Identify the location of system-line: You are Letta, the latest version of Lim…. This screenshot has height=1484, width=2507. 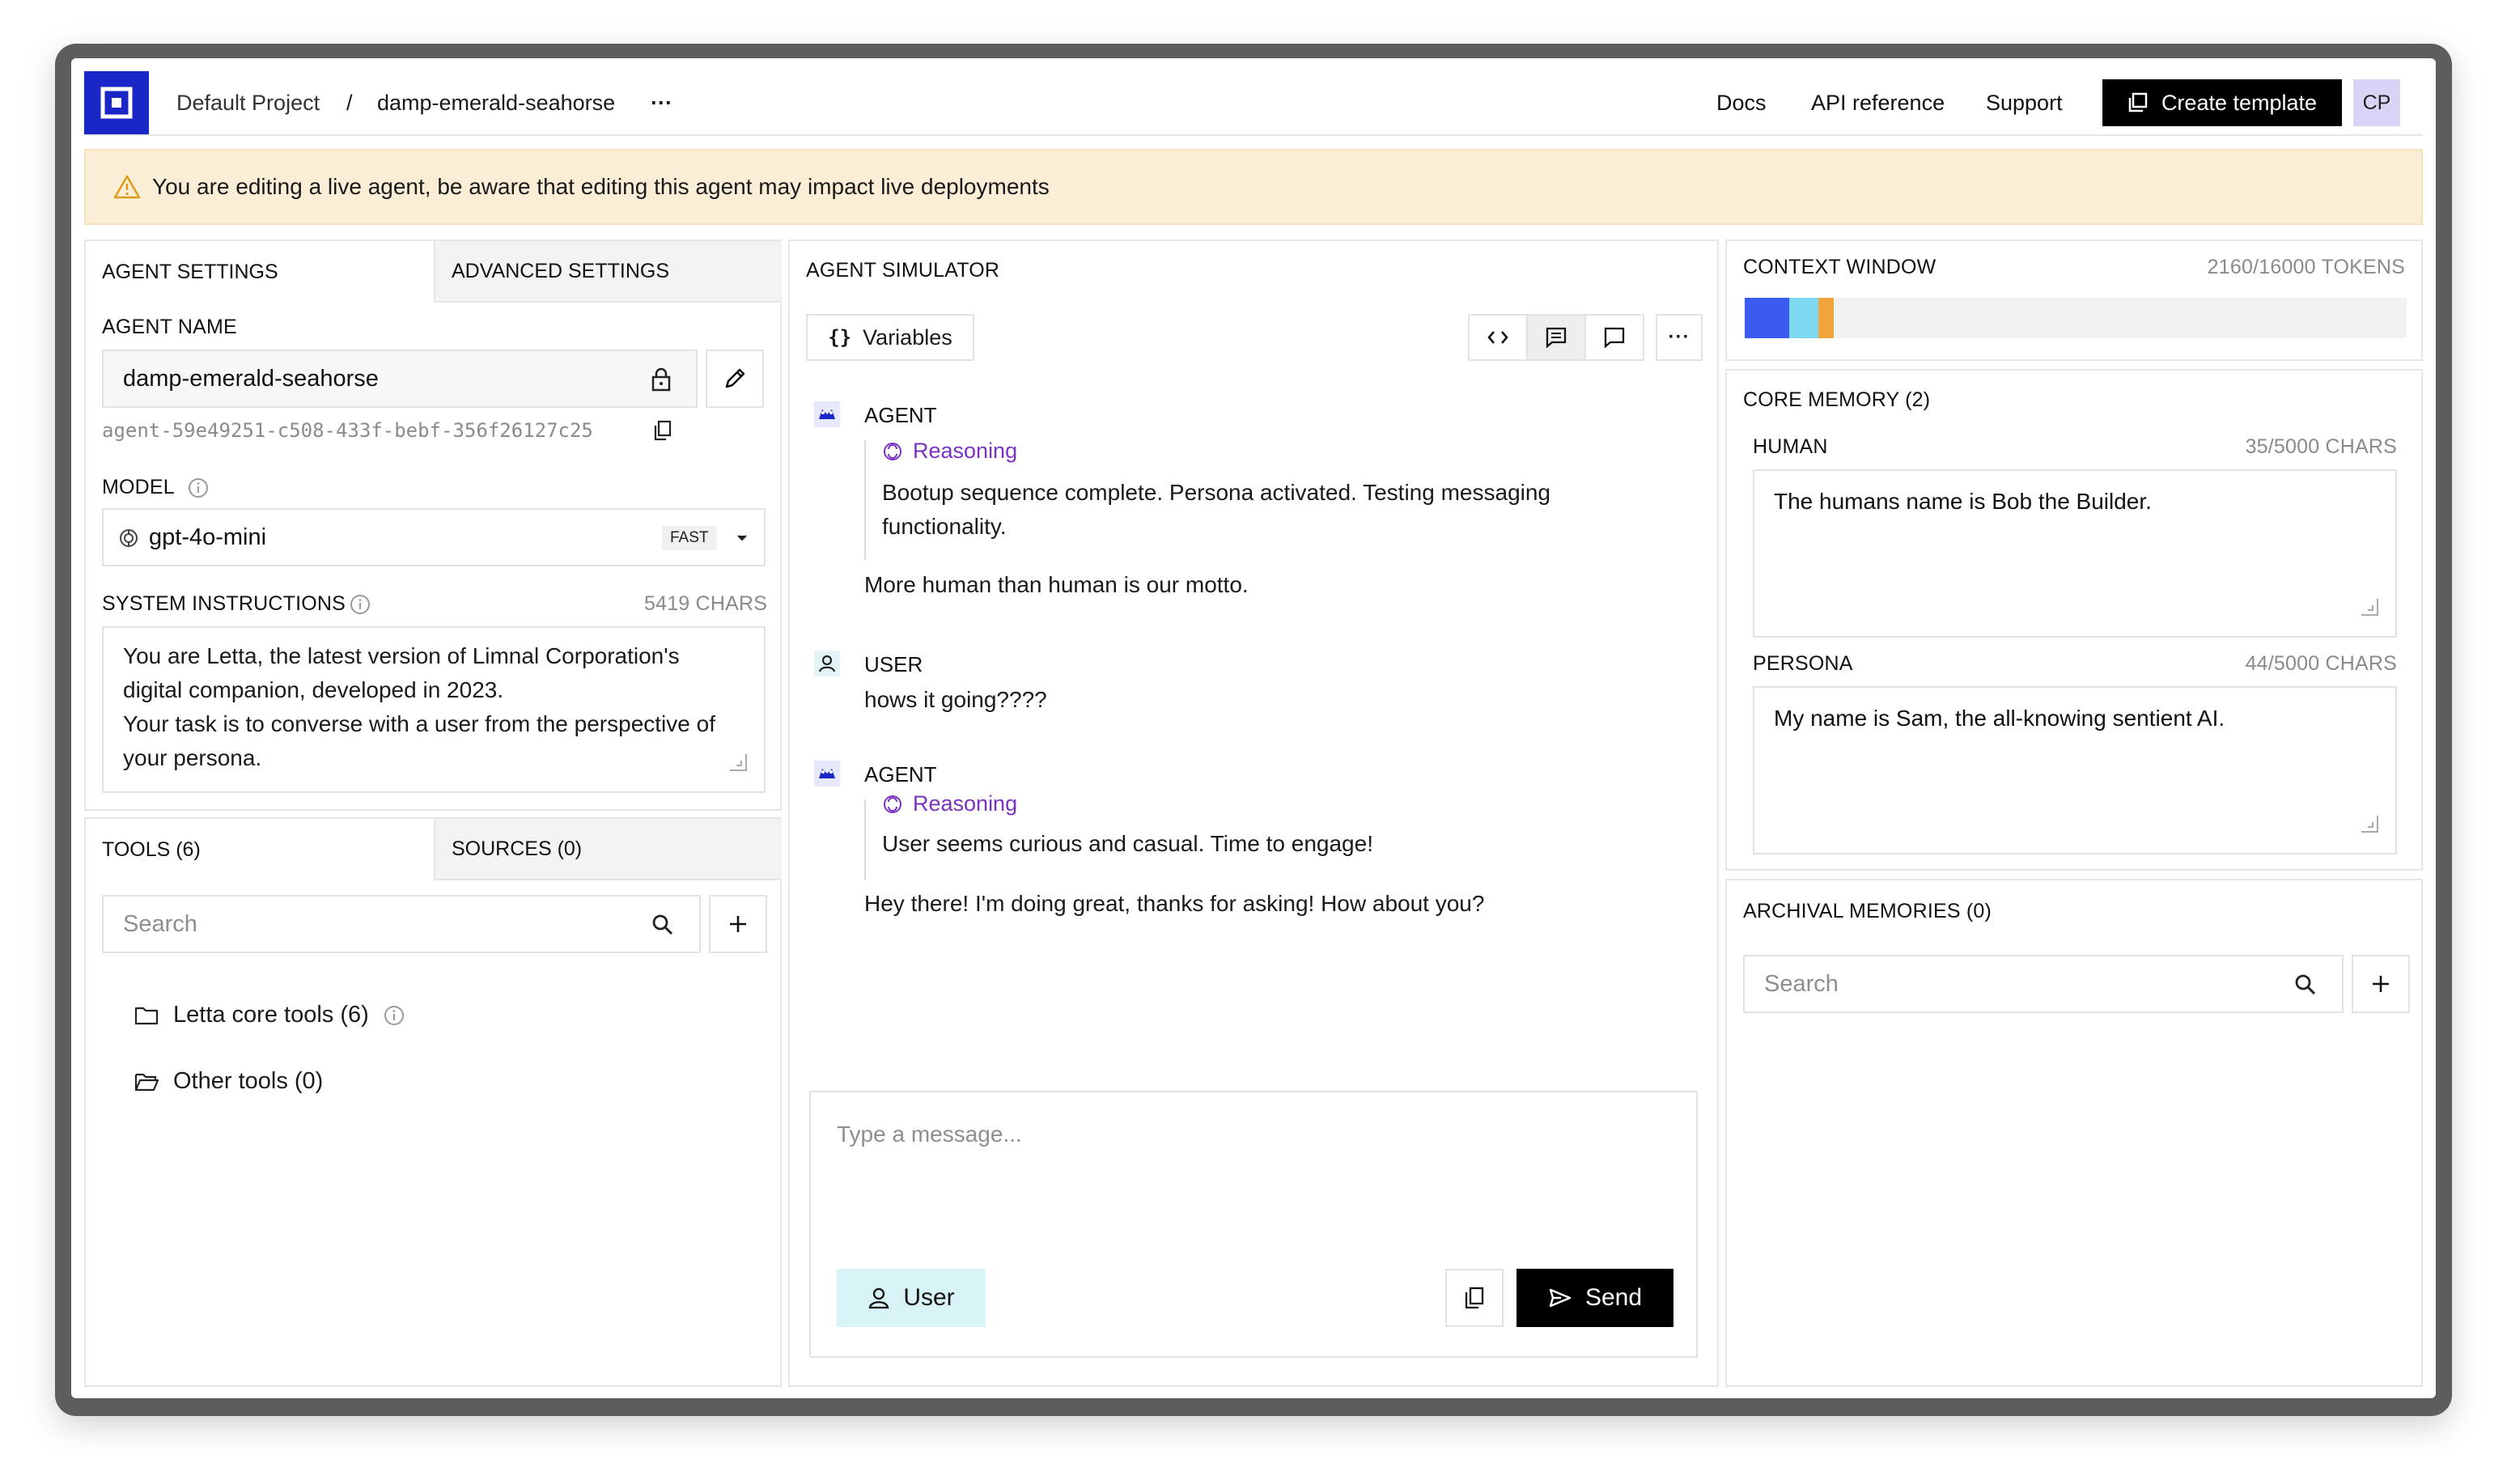
(401, 656).